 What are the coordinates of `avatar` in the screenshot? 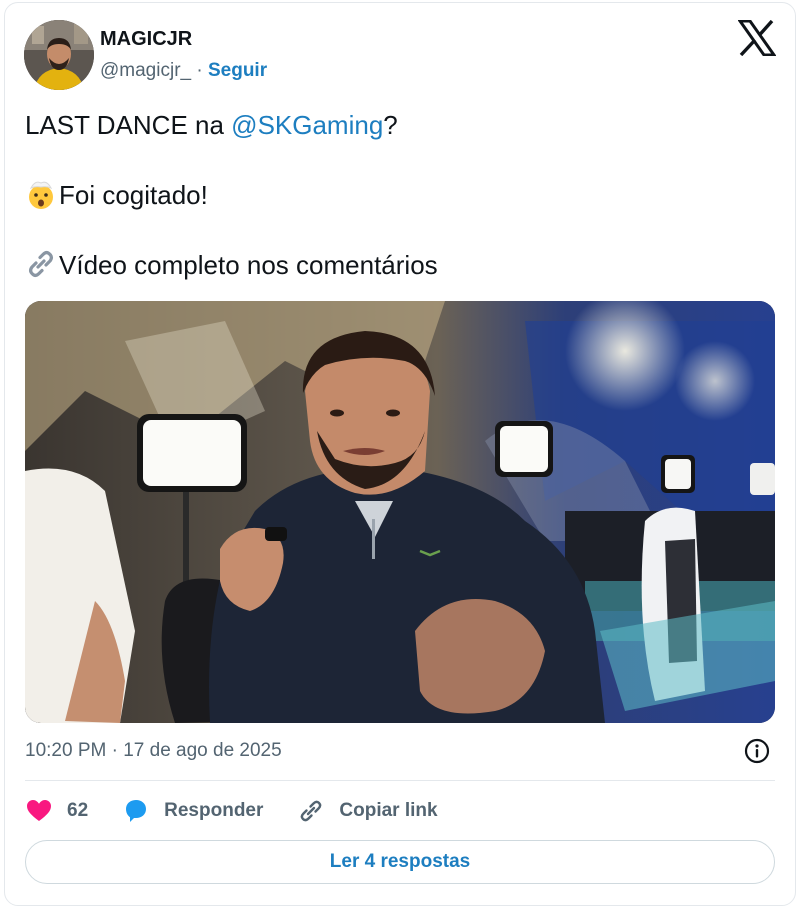 It's located at (59, 55).